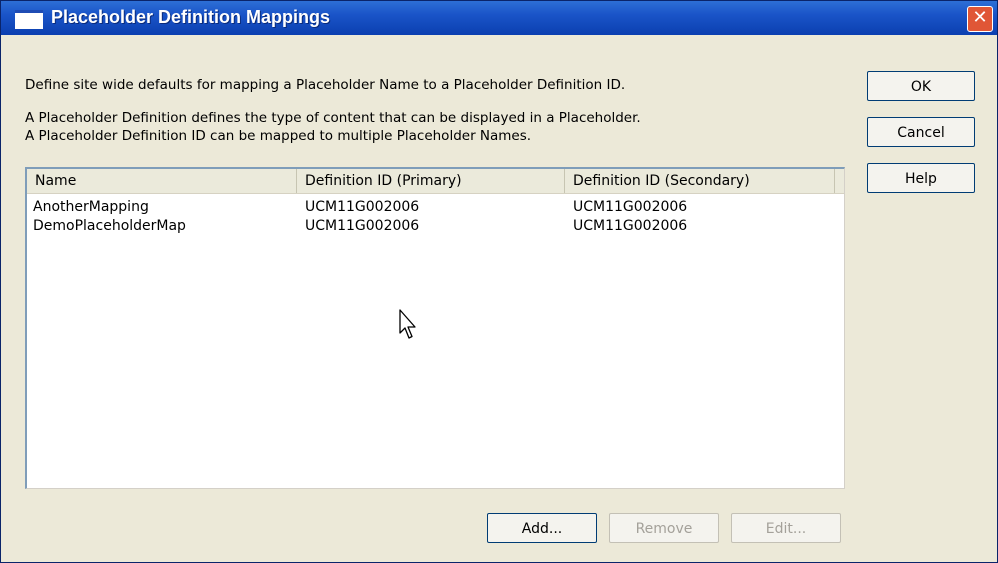  I want to click on mouse-pointer-icon, so click(407, 324).